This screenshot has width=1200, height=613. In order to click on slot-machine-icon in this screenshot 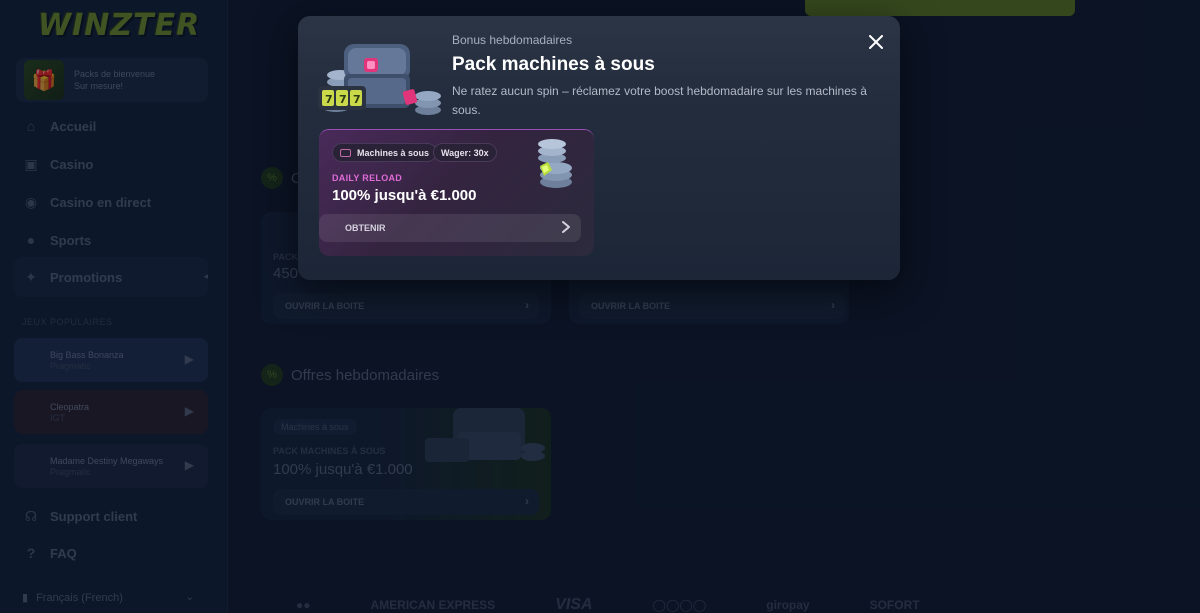, I will do `click(345, 152)`.